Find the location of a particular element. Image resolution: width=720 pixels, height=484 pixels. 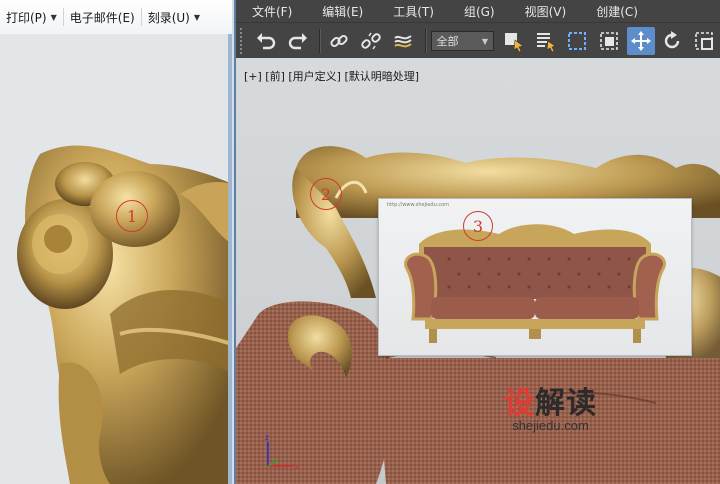

link-button is located at coordinates (339, 41).